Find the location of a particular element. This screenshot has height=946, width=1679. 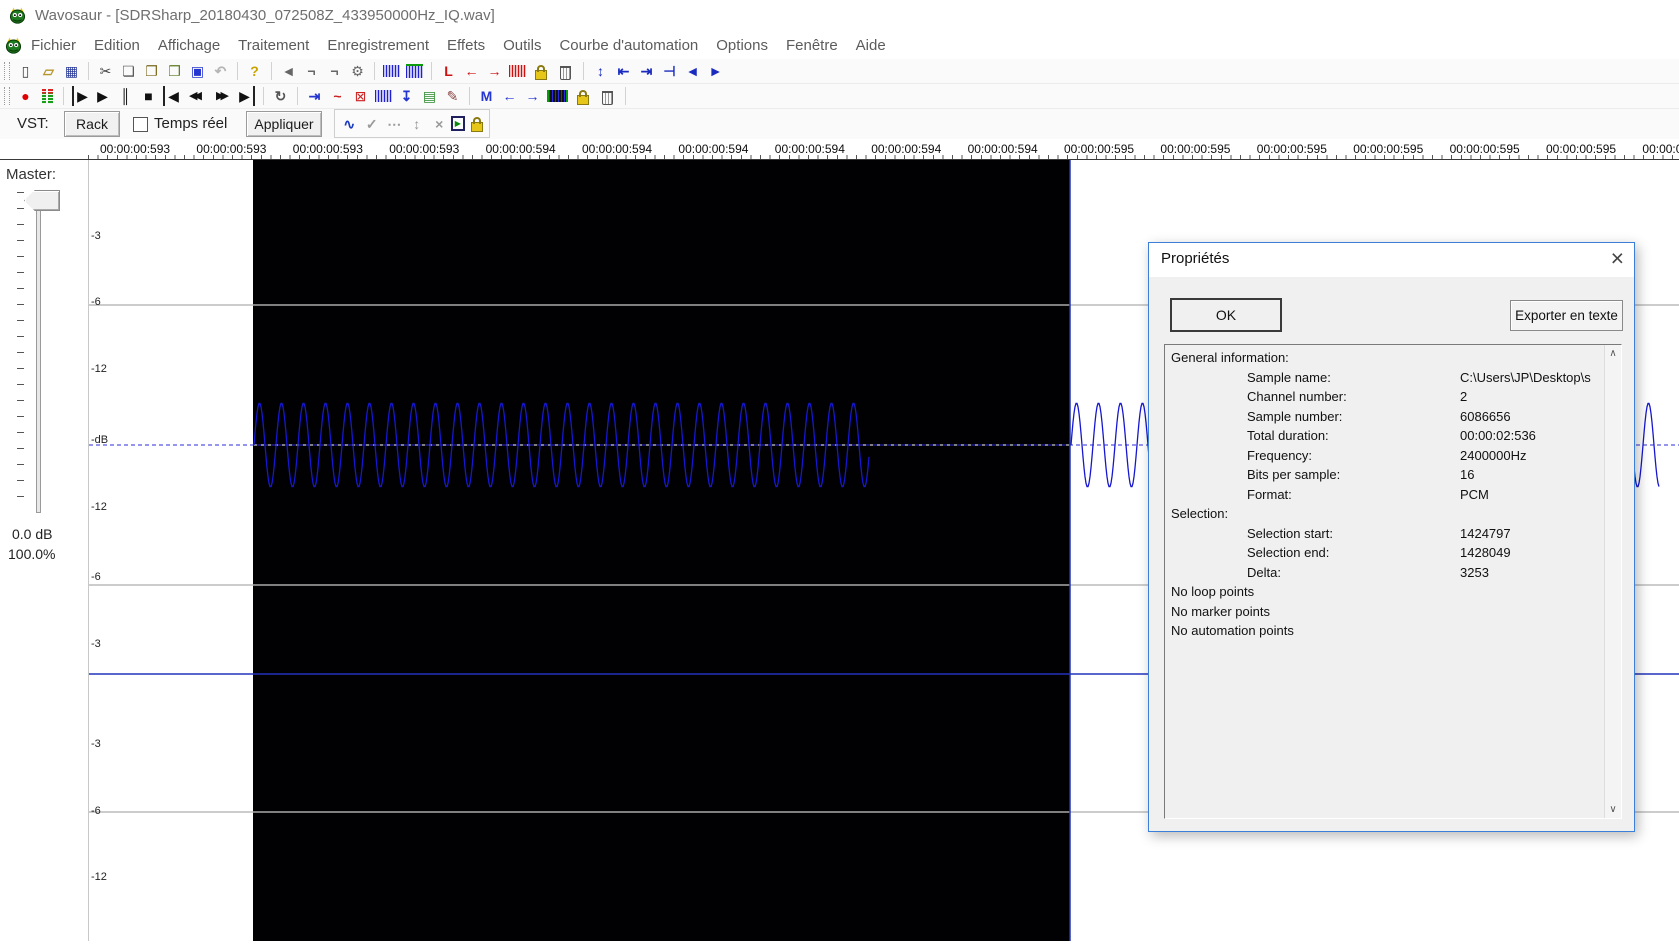

normalize-icon: ↧ is located at coordinates (406, 96).